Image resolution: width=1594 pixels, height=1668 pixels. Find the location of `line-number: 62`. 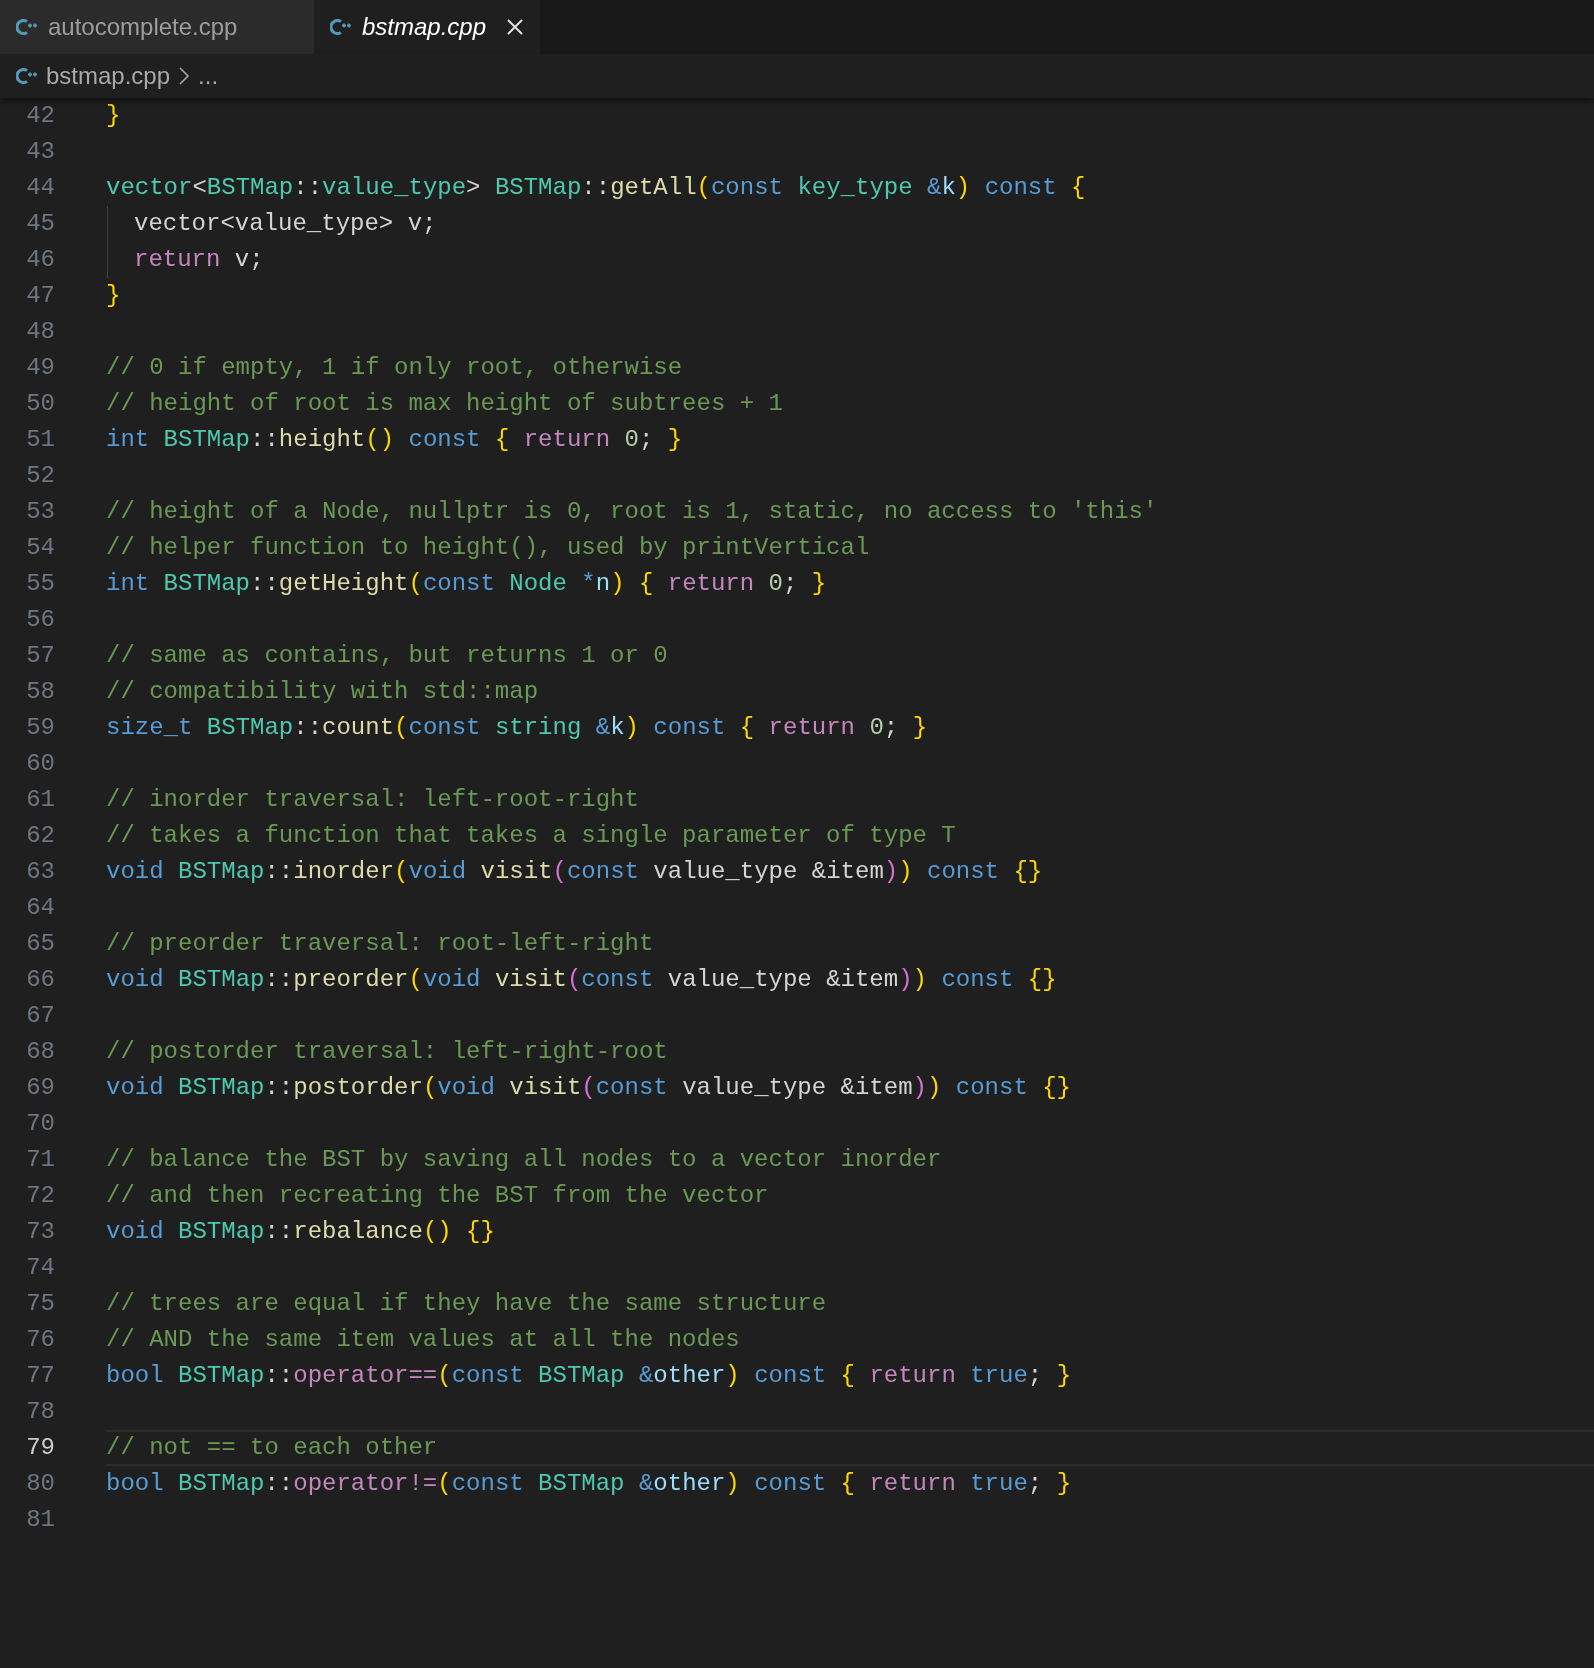

line-number: 62 is located at coordinates (40, 836).